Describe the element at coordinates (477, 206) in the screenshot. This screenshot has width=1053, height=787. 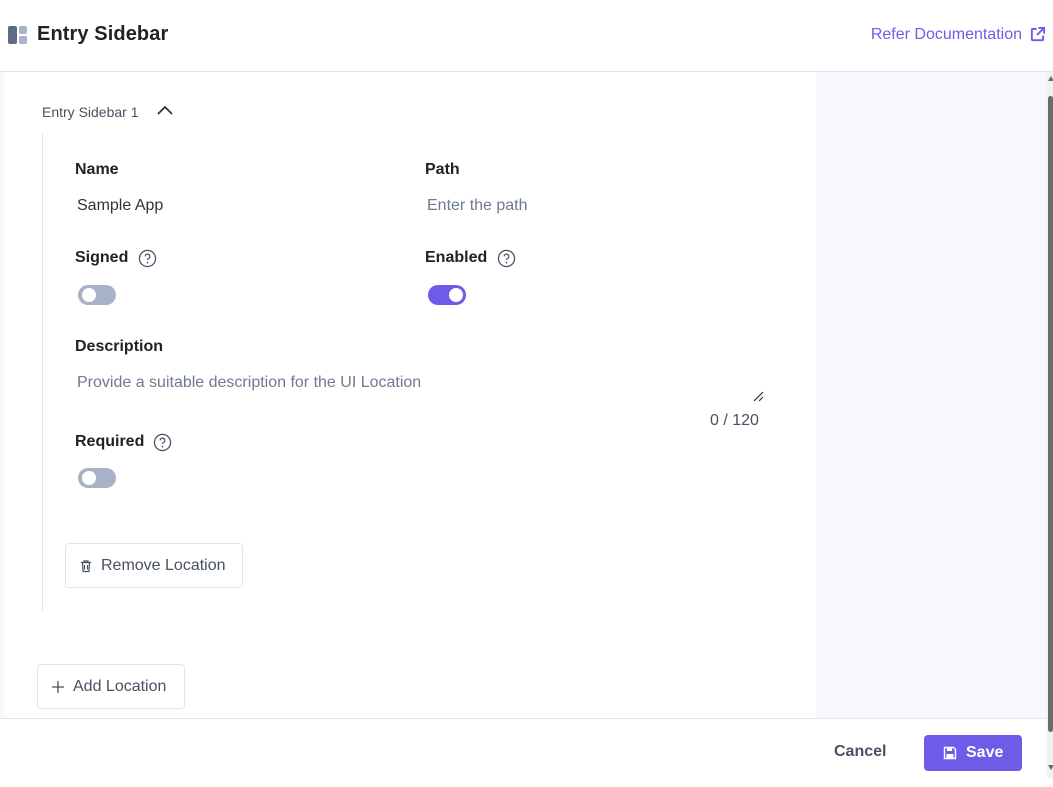
I see `path-input: Enter the path` at that location.